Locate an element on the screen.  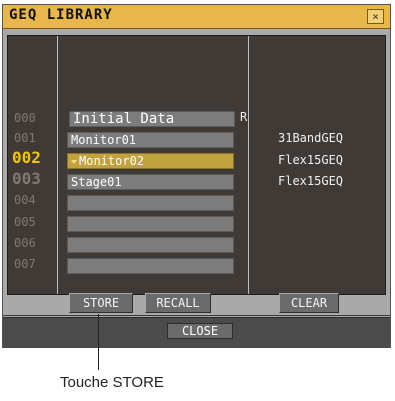
callout-line is located at coordinates (98, 342).